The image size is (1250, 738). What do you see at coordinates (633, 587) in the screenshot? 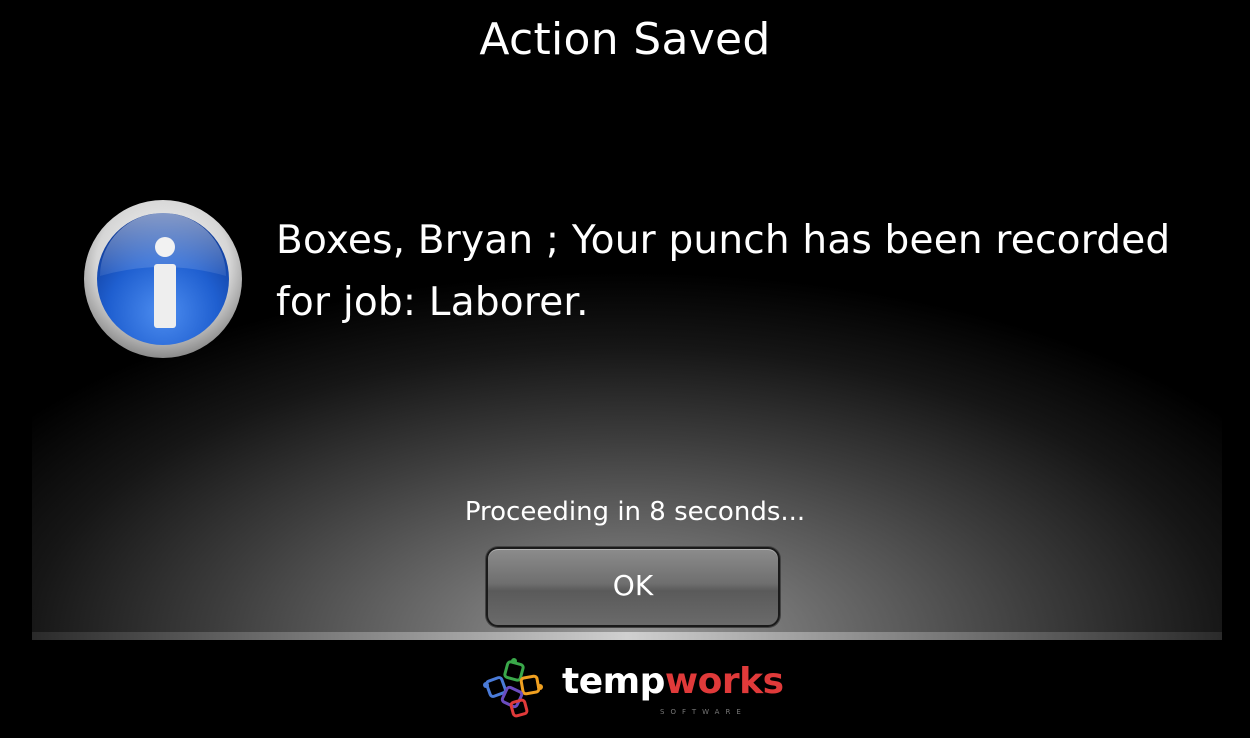
I see `ok-button: OK` at bounding box center [633, 587].